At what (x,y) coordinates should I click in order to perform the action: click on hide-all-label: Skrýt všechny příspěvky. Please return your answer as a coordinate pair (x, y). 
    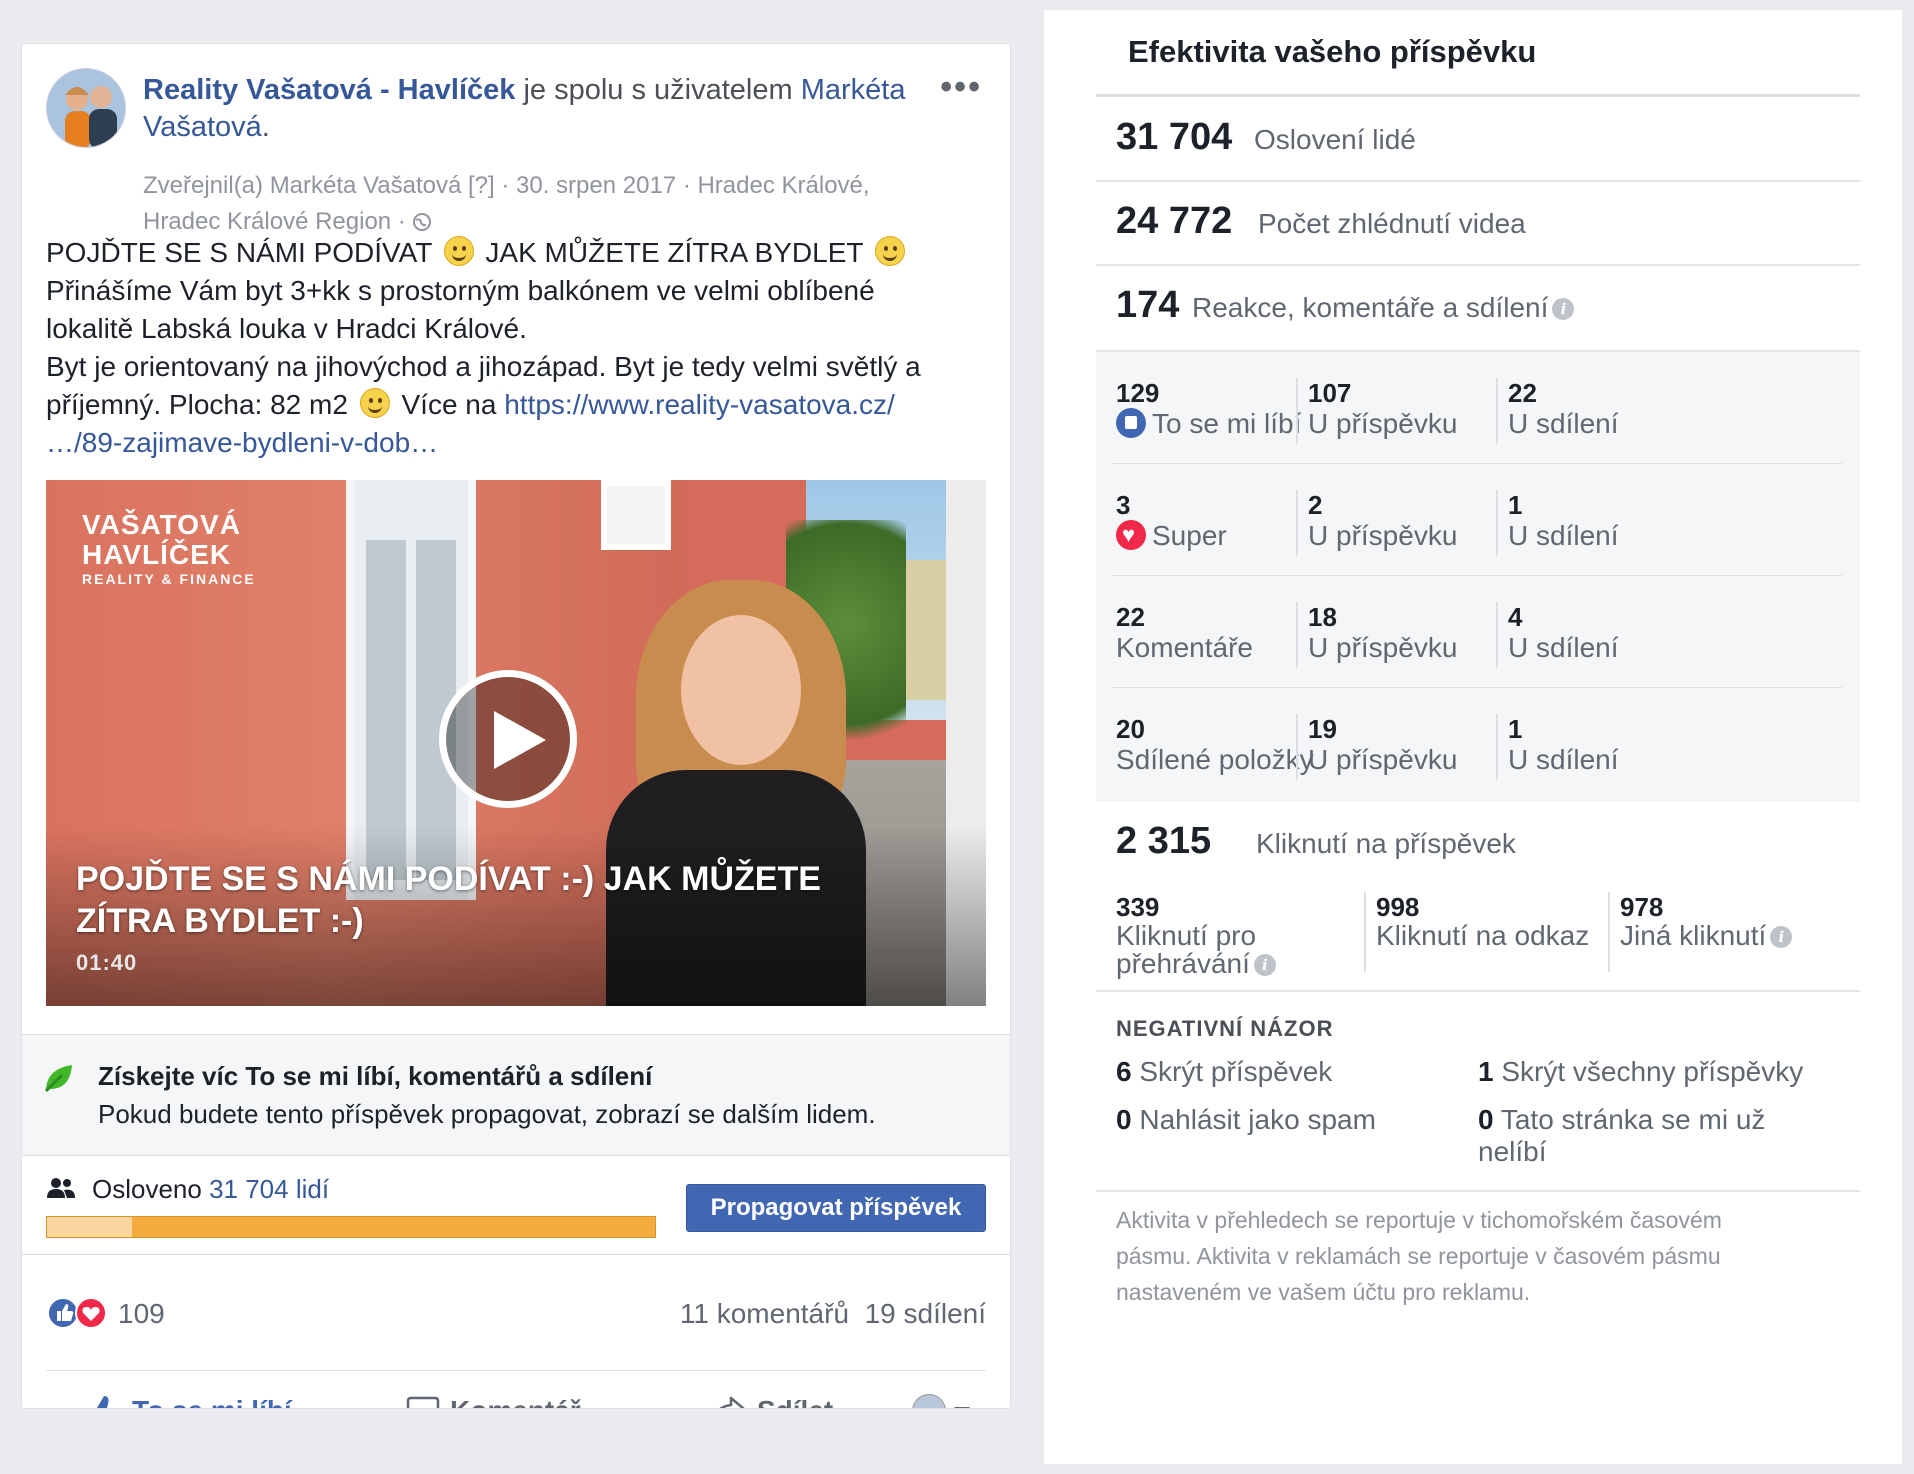
    Looking at the image, I should click on (1648, 1071).